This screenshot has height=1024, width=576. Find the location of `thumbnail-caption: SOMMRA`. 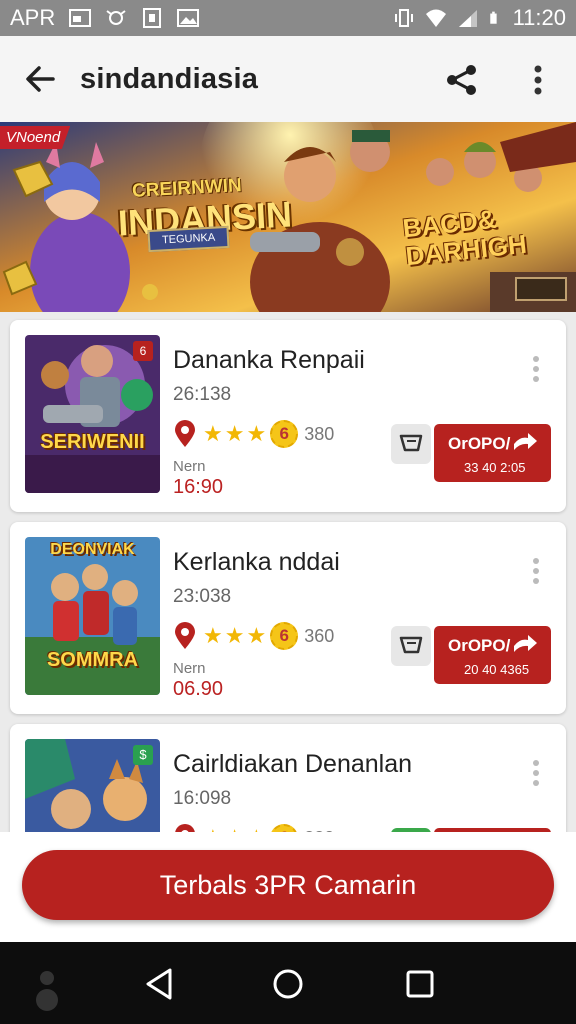

thumbnail-caption: SOMMRA is located at coordinates (92, 660).